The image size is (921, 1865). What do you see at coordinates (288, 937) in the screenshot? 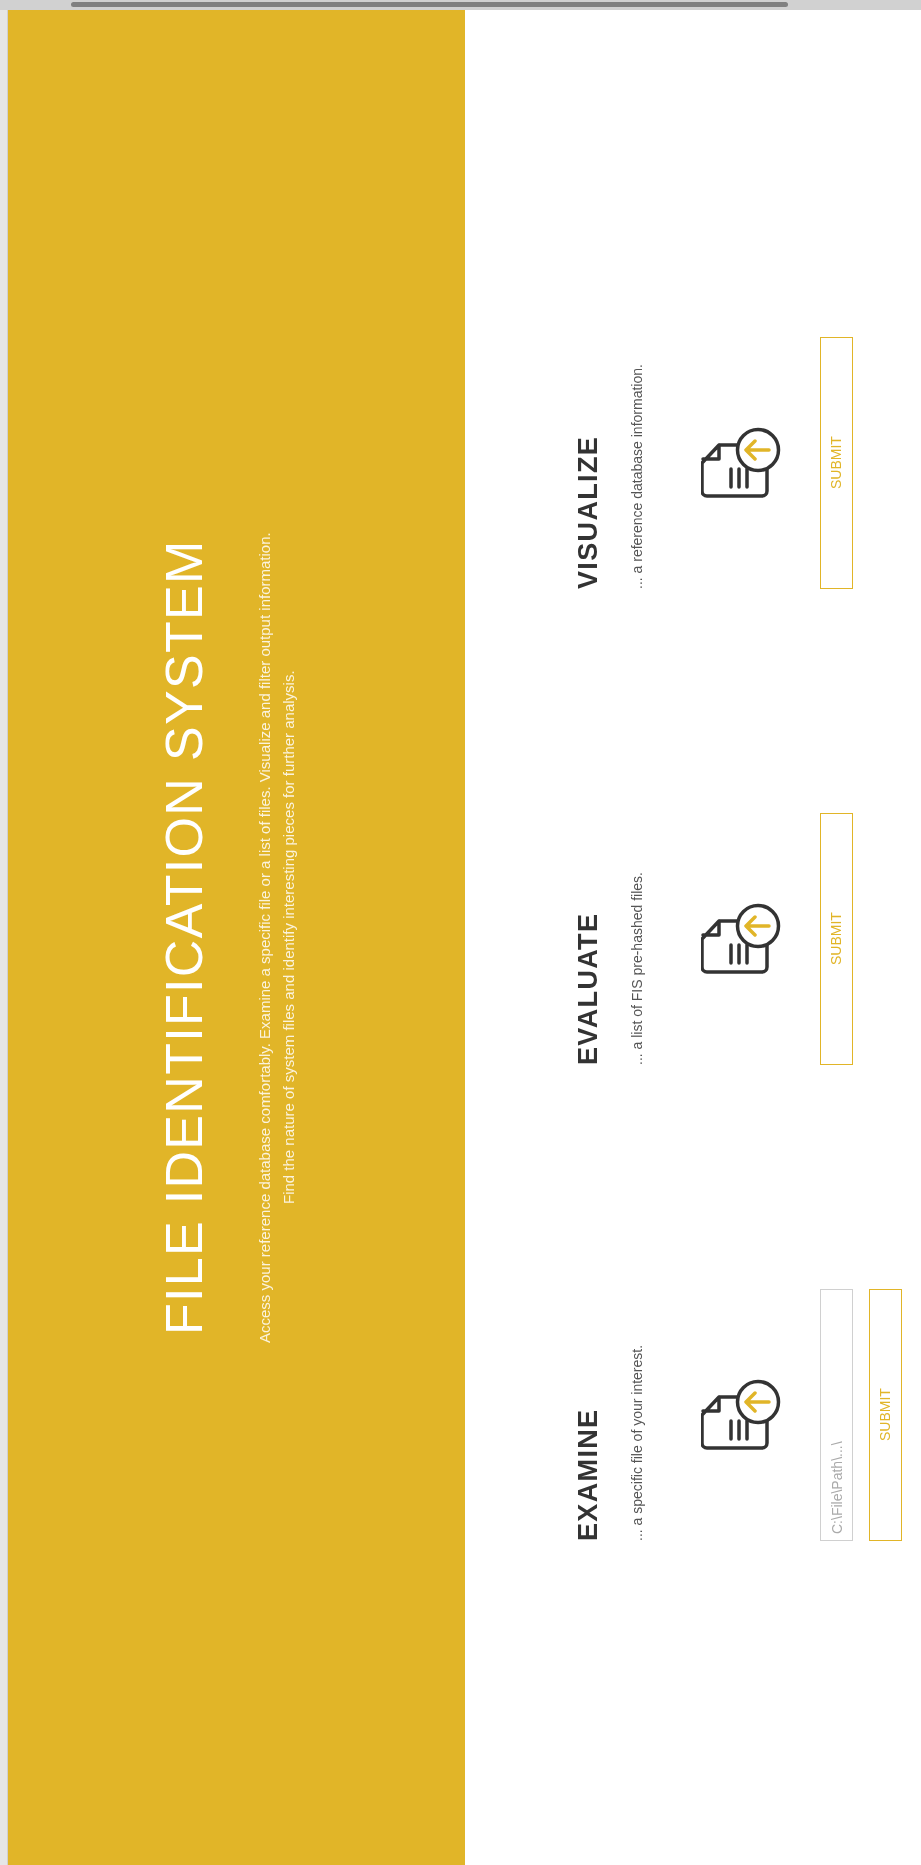
I see `hero-description: Find the nature of system files and identify interesting pieces for further analysis.` at bounding box center [288, 937].